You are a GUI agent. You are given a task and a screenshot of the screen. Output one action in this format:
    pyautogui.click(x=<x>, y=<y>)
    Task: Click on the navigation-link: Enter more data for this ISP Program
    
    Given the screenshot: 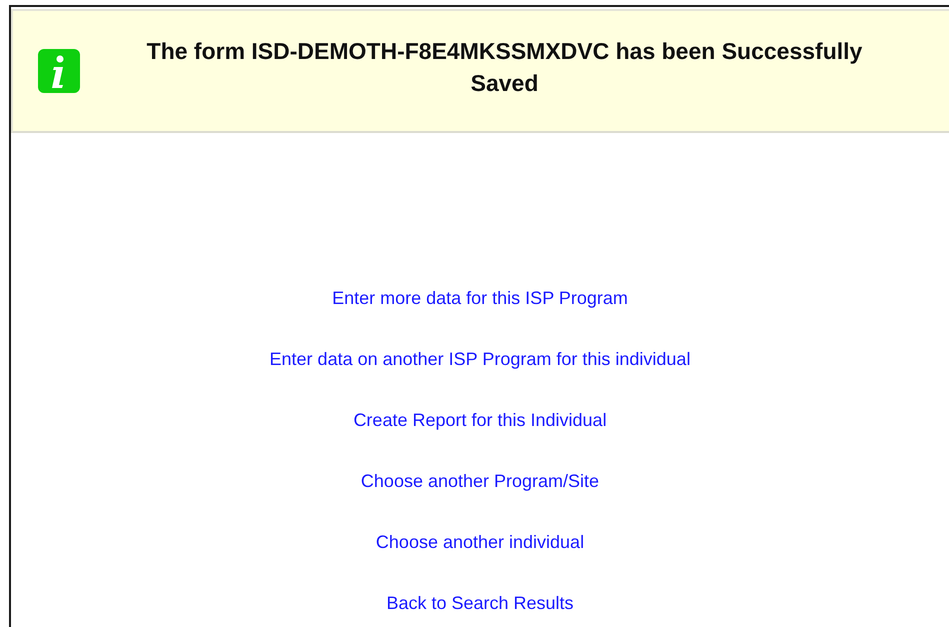 What is the action you would take?
    pyautogui.click(x=480, y=298)
    